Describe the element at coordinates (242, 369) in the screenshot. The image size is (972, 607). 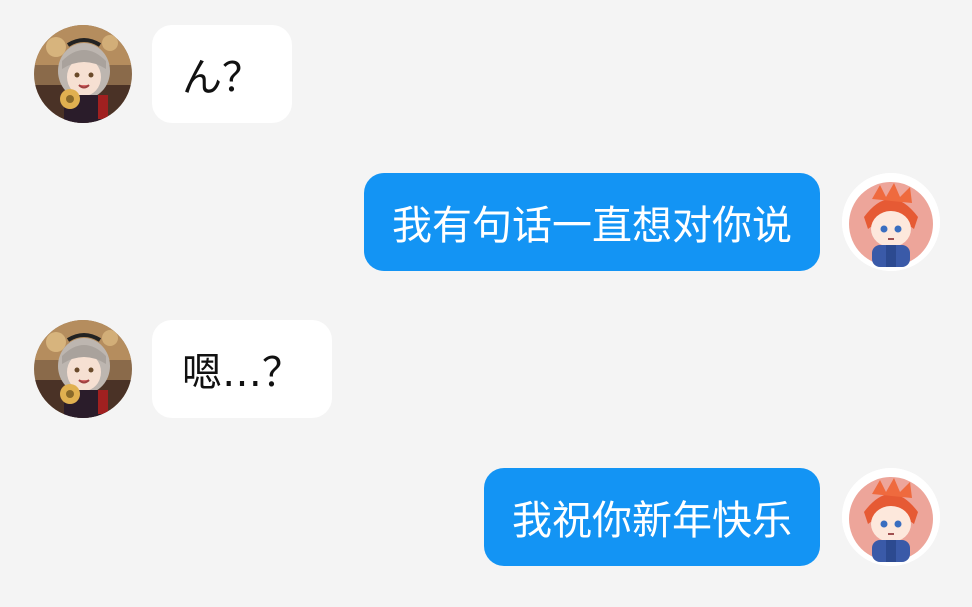
I see `incoming-message-bubble: 嗯…？` at that location.